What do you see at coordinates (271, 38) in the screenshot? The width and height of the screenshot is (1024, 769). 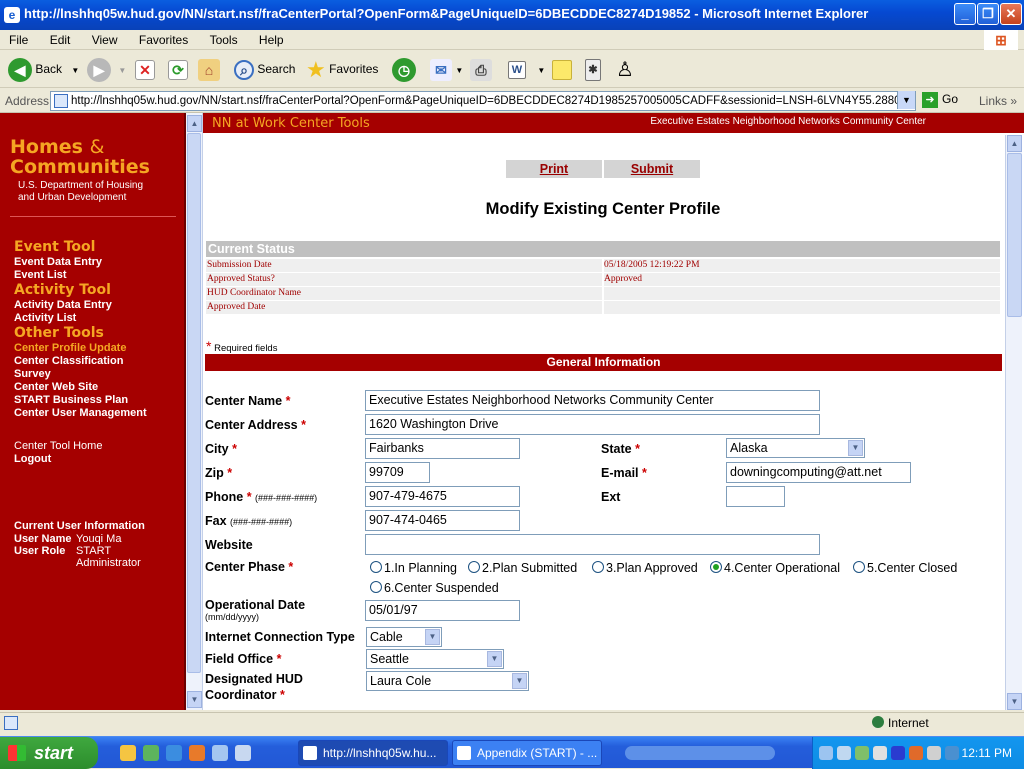 I see `menu-help: Help` at bounding box center [271, 38].